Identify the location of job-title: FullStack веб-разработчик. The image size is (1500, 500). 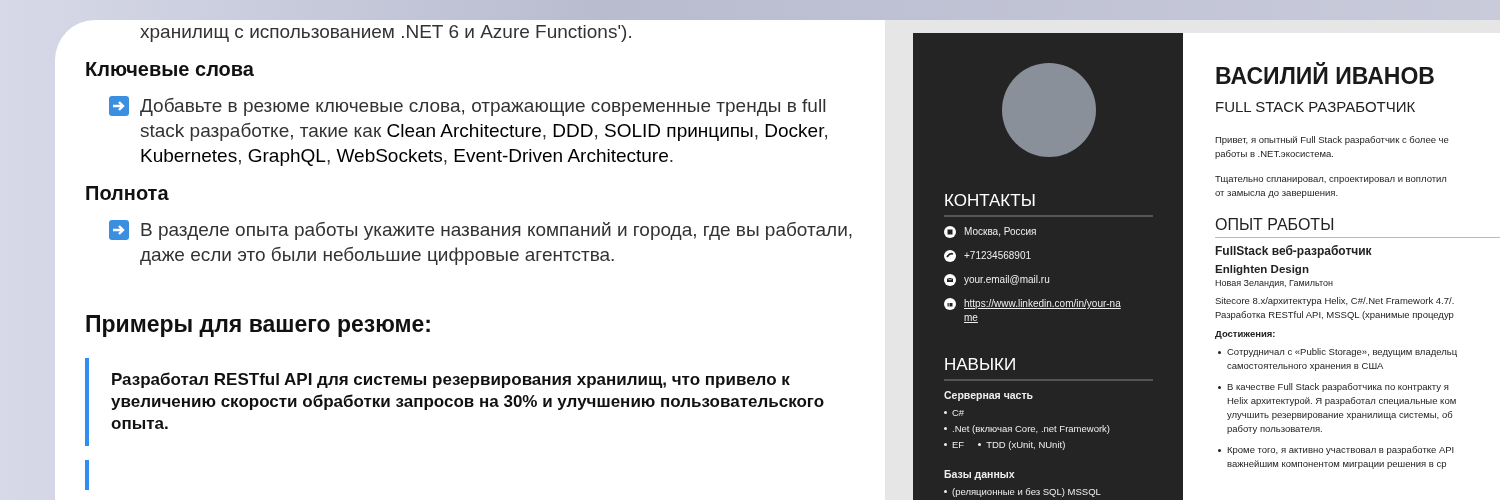
(1294, 251).